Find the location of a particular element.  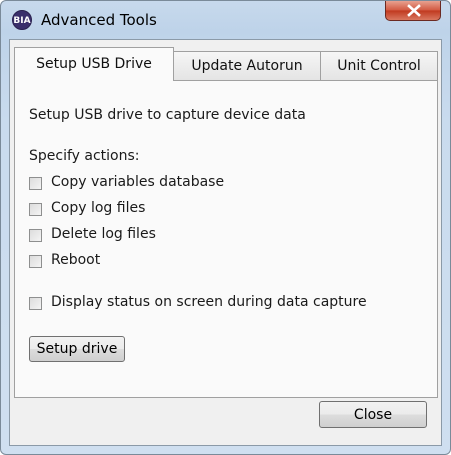

window-title: Advanced Tools is located at coordinates (99, 20).